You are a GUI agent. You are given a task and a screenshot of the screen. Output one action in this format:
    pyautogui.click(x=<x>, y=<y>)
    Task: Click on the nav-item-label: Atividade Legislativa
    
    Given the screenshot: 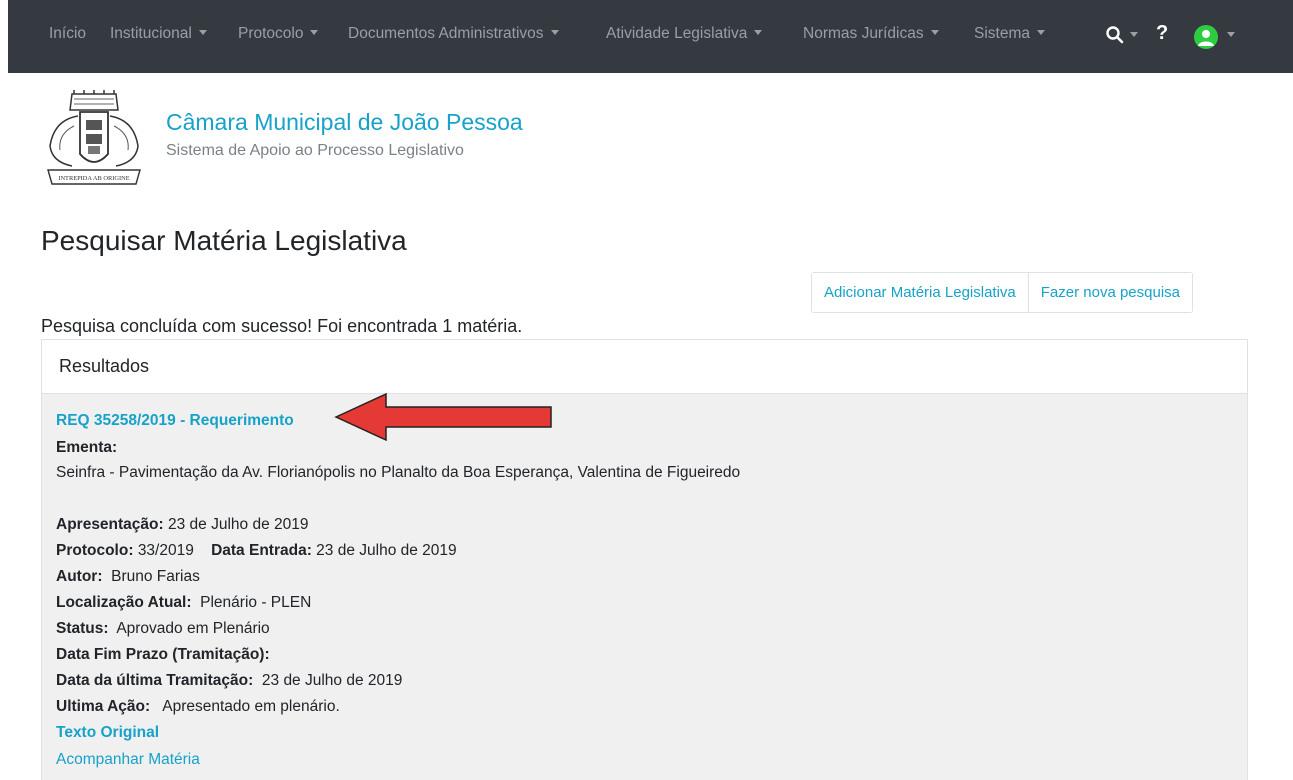 What is the action you would take?
    pyautogui.click(x=677, y=33)
    